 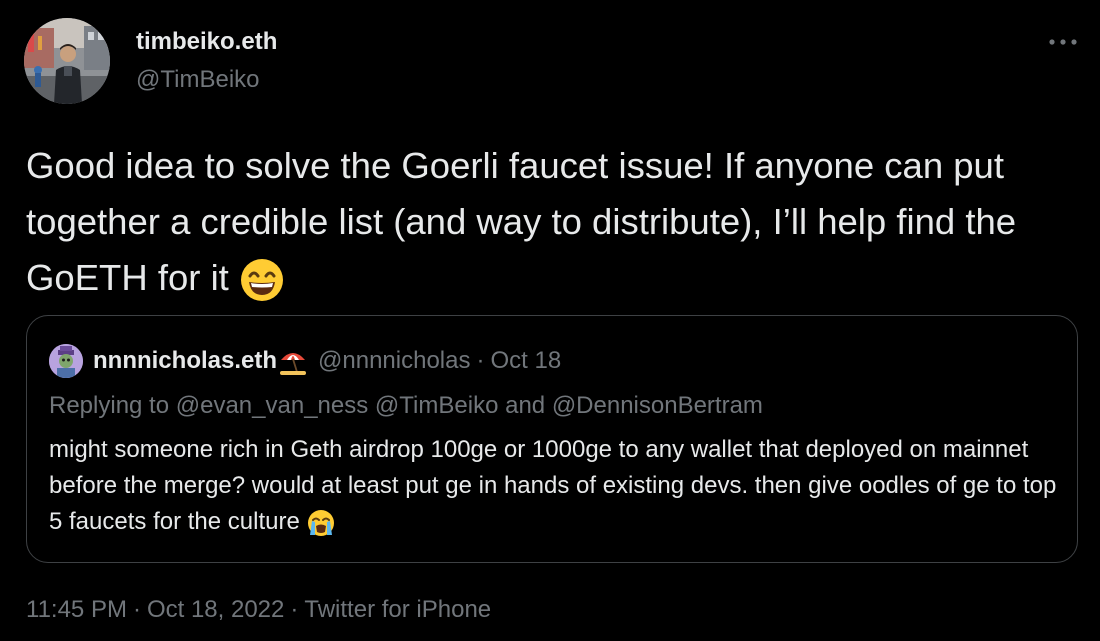 What do you see at coordinates (525, 361) in the screenshot?
I see `quoted-date: Oct 18` at bounding box center [525, 361].